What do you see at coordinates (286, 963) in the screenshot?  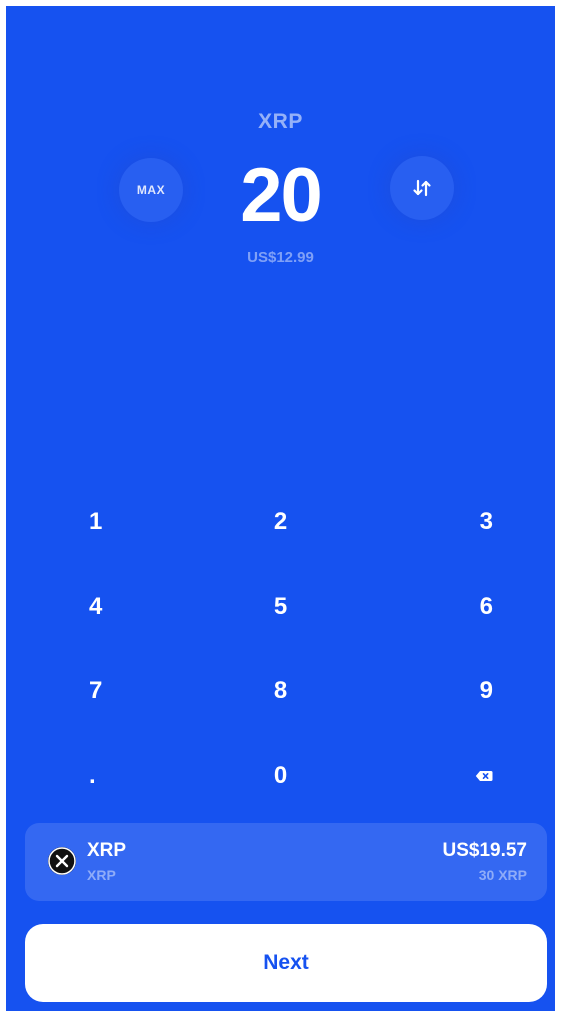 I see `next-button: Next` at bounding box center [286, 963].